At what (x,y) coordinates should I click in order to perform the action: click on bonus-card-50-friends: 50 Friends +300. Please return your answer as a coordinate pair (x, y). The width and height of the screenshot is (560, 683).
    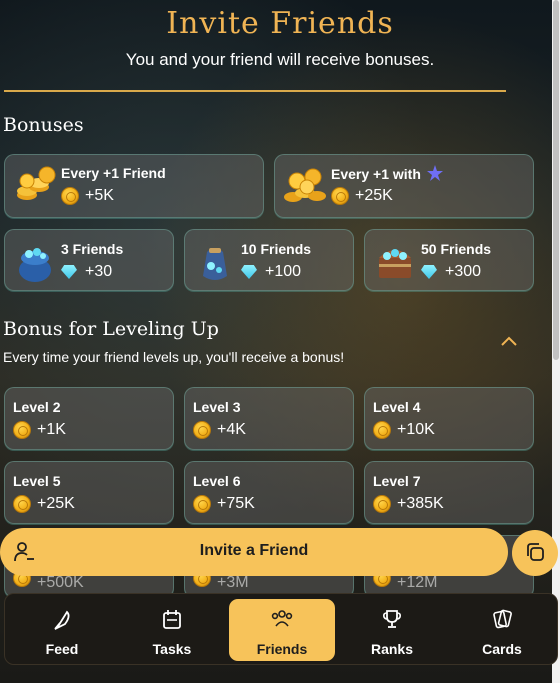
    Looking at the image, I should click on (449, 260).